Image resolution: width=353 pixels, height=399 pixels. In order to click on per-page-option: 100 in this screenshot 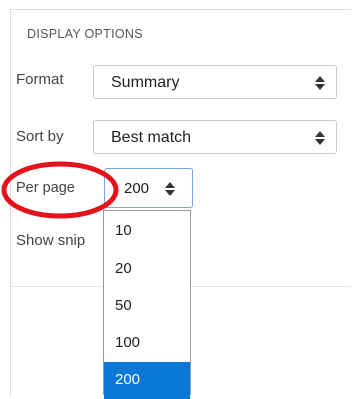, I will do `click(147, 343)`.